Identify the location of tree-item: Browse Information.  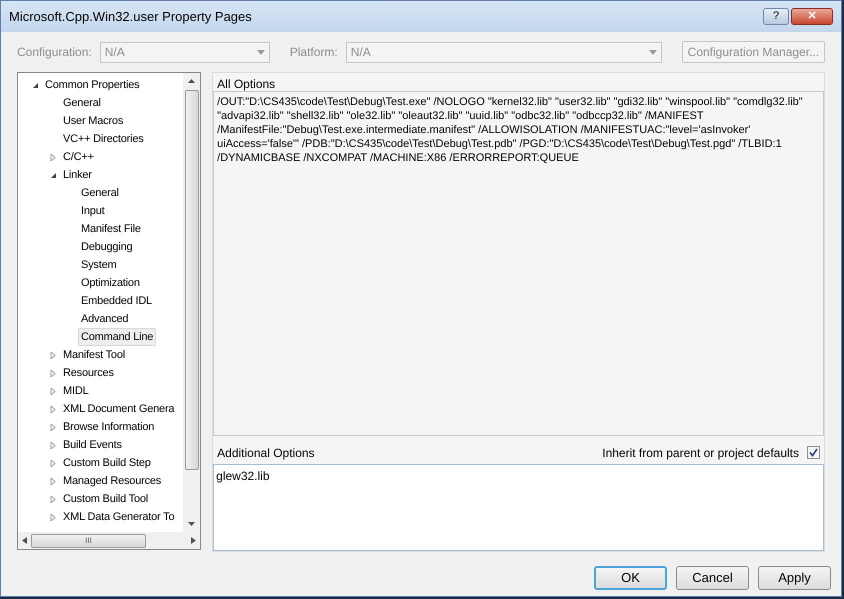
(109, 427).